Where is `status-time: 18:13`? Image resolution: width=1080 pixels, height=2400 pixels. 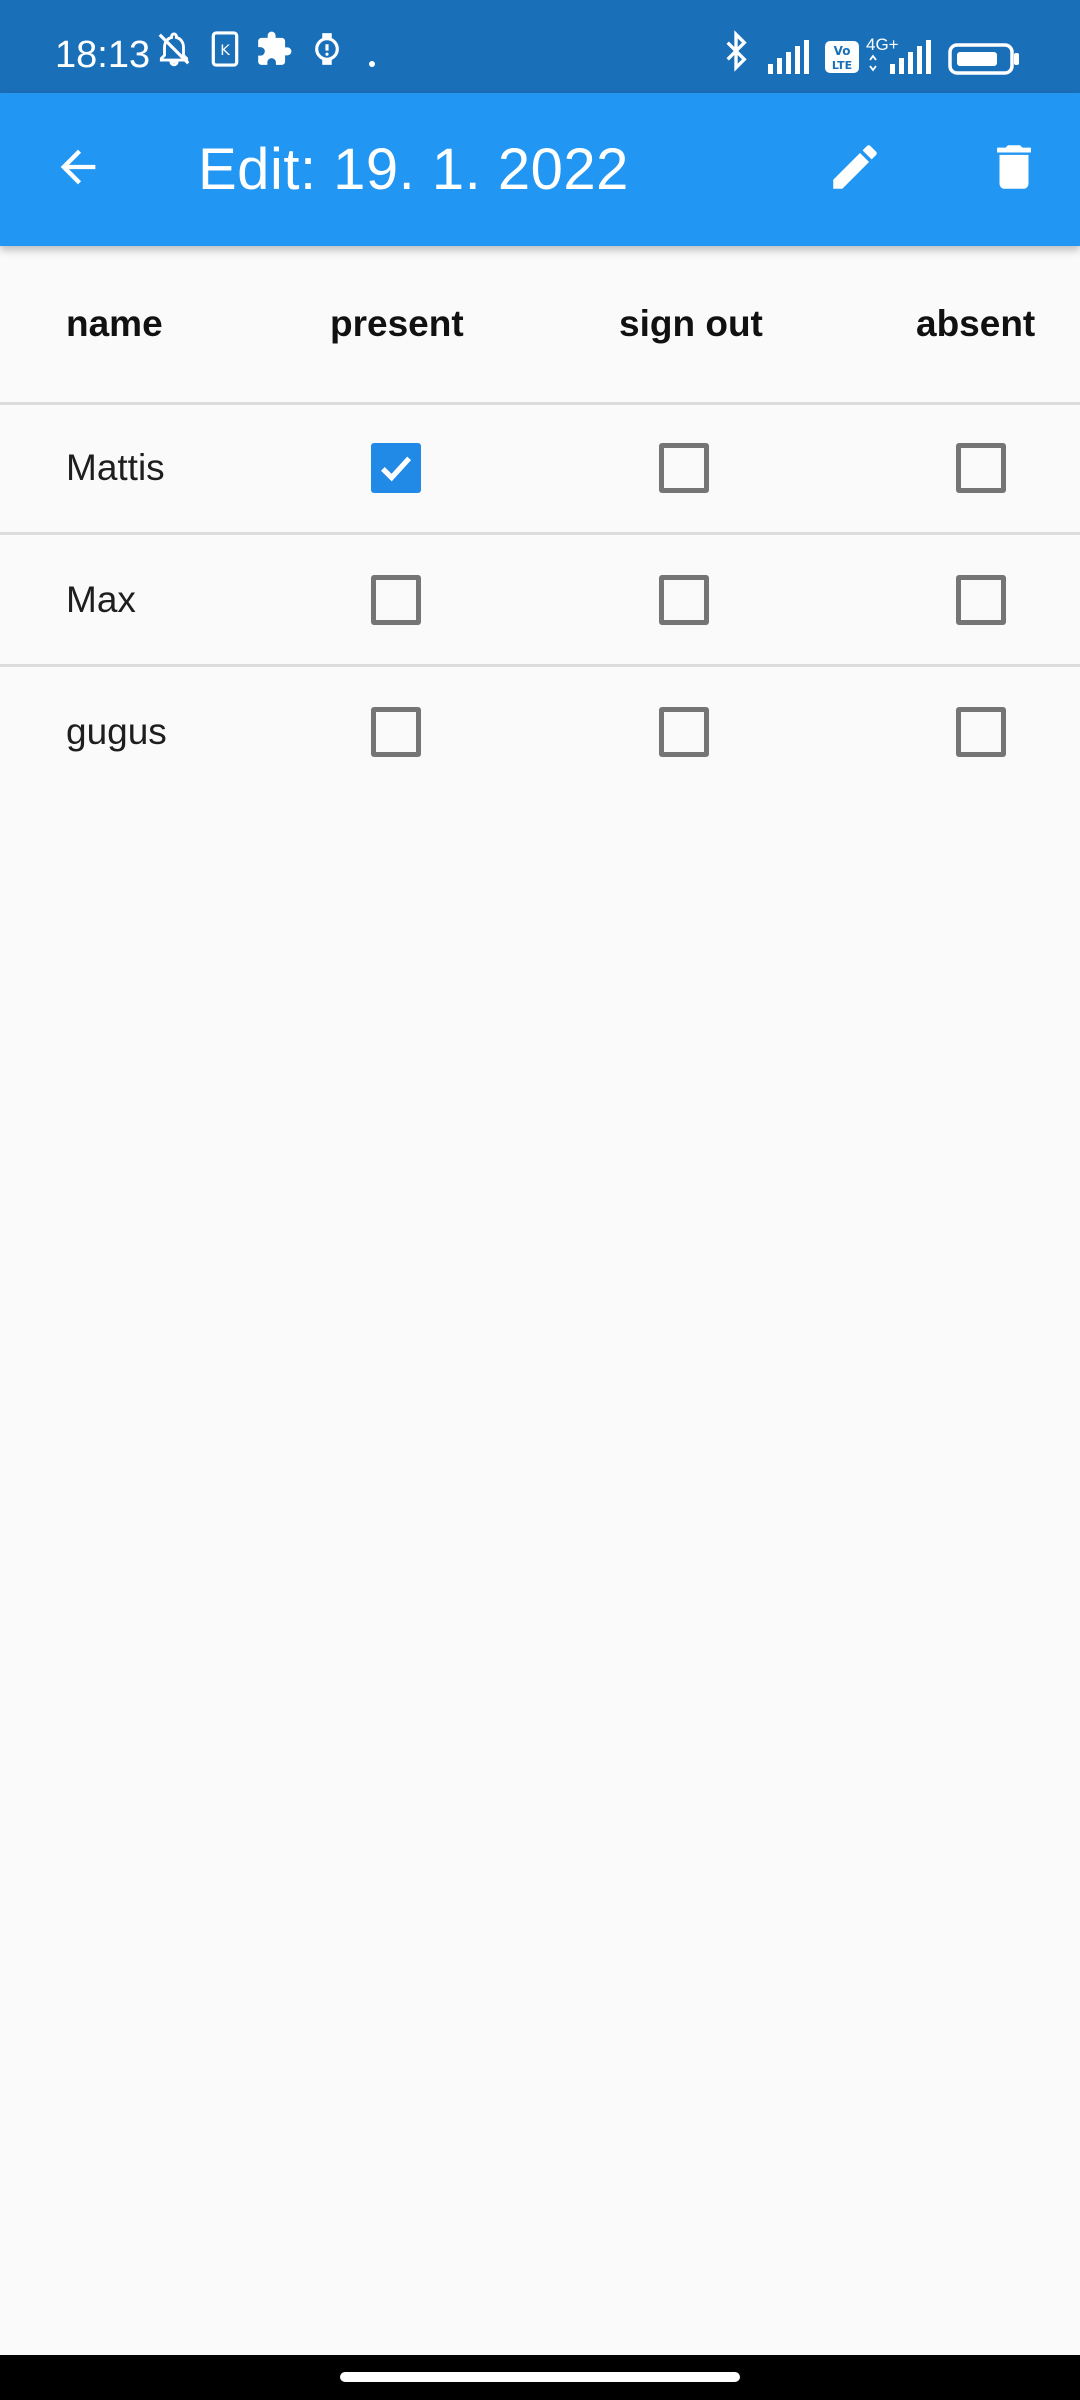
status-time: 18:13 is located at coordinates (103, 55).